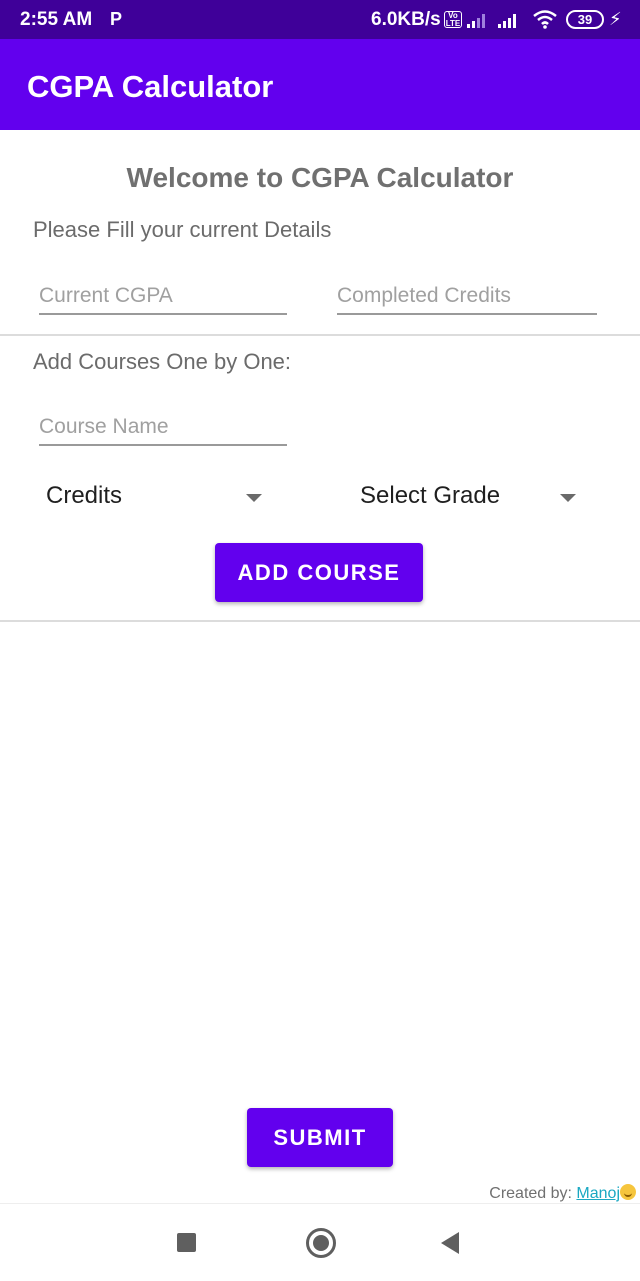 This screenshot has height=1281, width=640. Describe the element at coordinates (320, 19) in the screenshot. I see `status-bar: 2:55 AM P 6.0KB/s Vo LTE 39 ⚡` at that location.